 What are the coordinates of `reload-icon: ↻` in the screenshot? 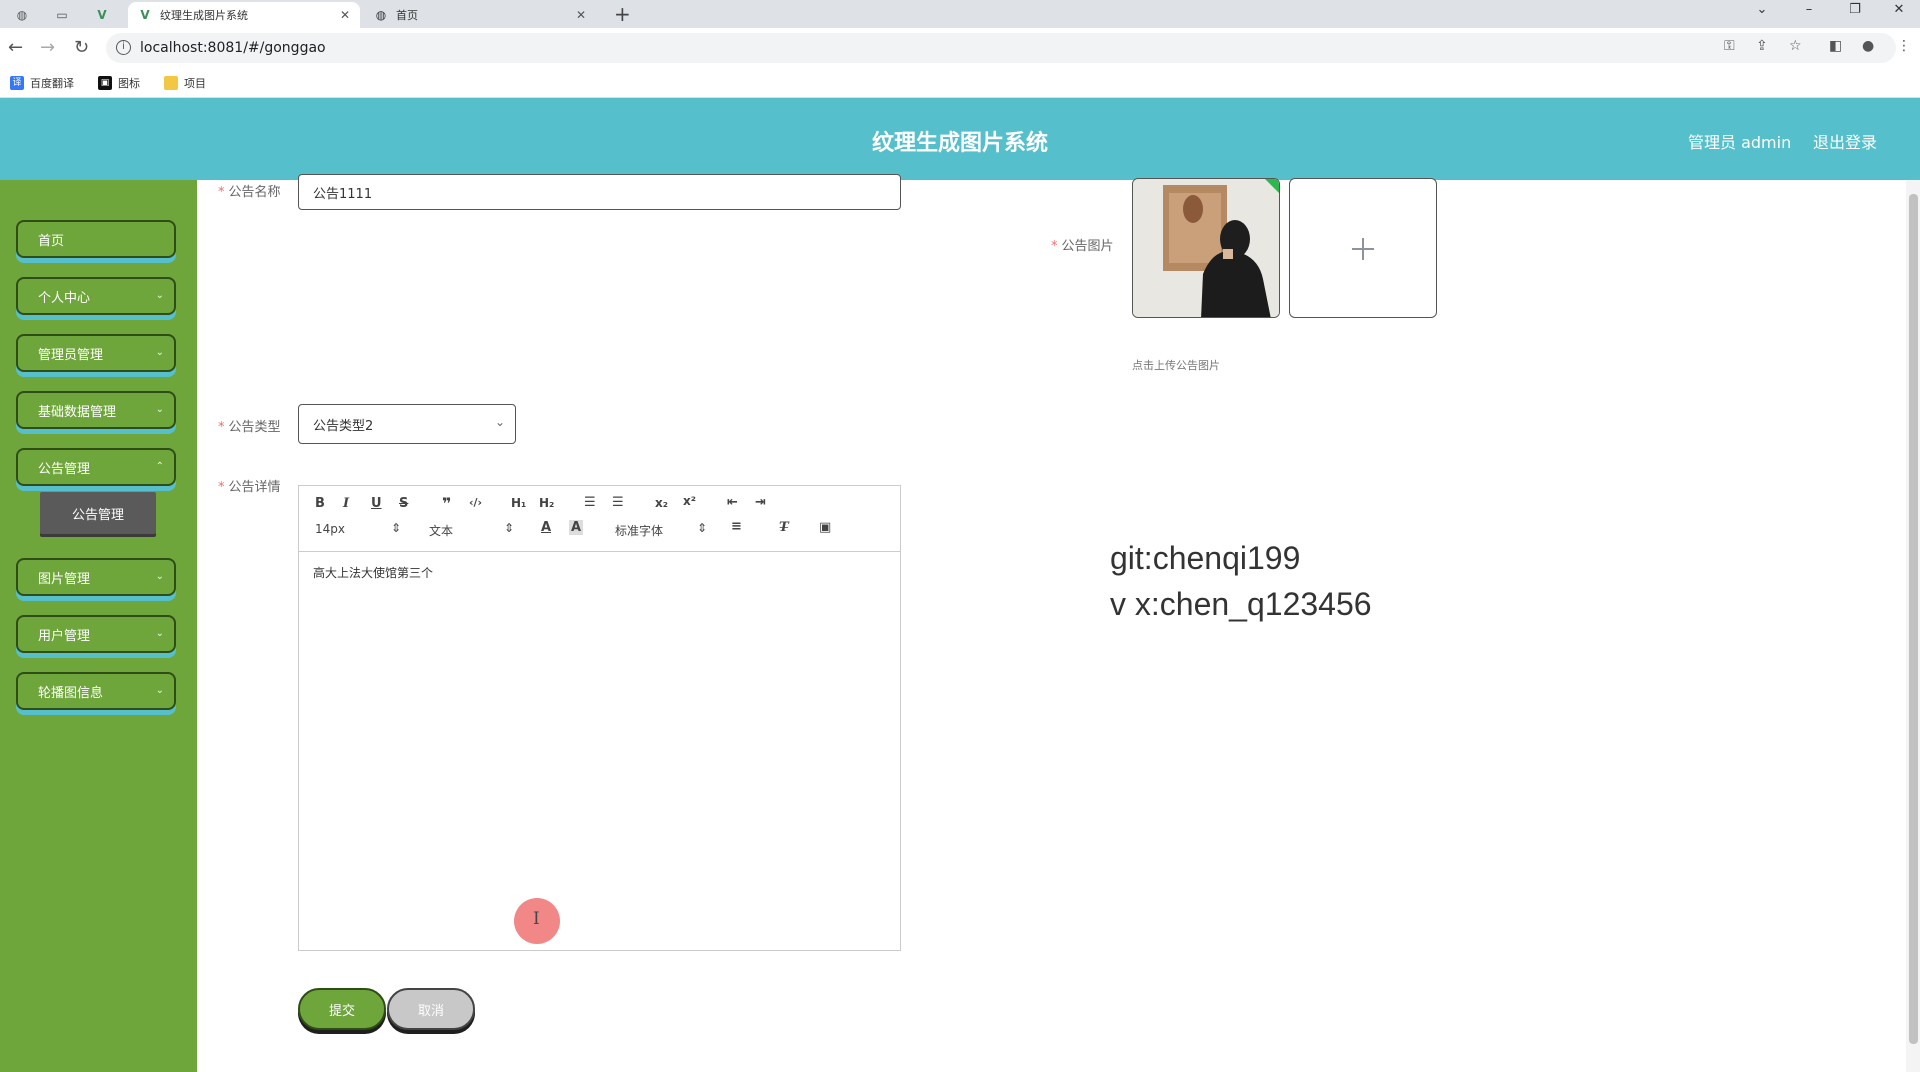 It's located at (81, 48).